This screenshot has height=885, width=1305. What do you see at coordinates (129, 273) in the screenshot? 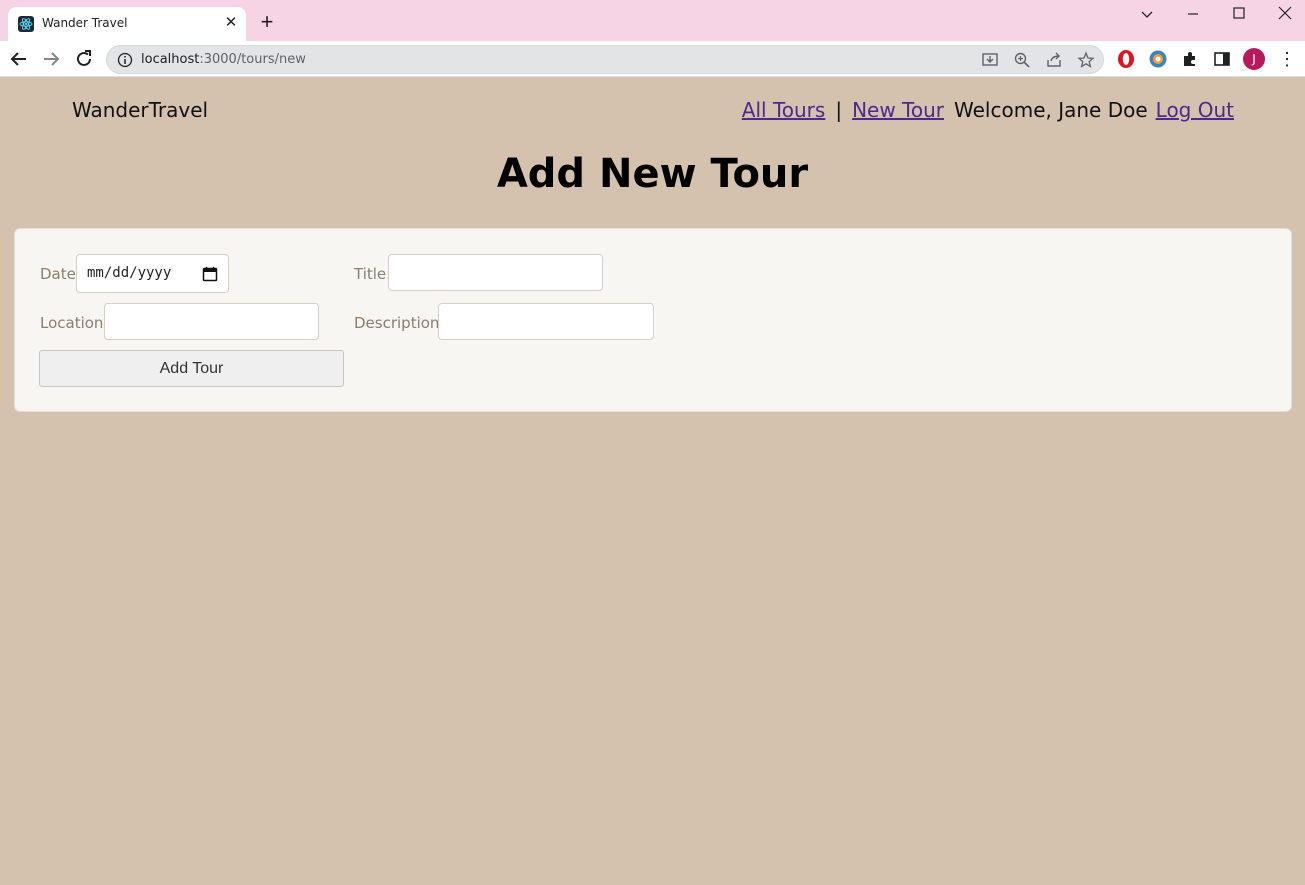
I see `date-placeholder: mm/dd/yyyy` at bounding box center [129, 273].